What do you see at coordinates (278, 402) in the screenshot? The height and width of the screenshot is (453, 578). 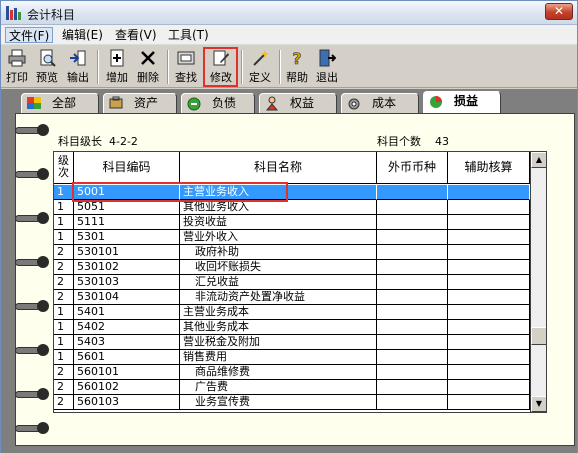 I see `cell-name: 业务宣传费` at bounding box center [278, 402].